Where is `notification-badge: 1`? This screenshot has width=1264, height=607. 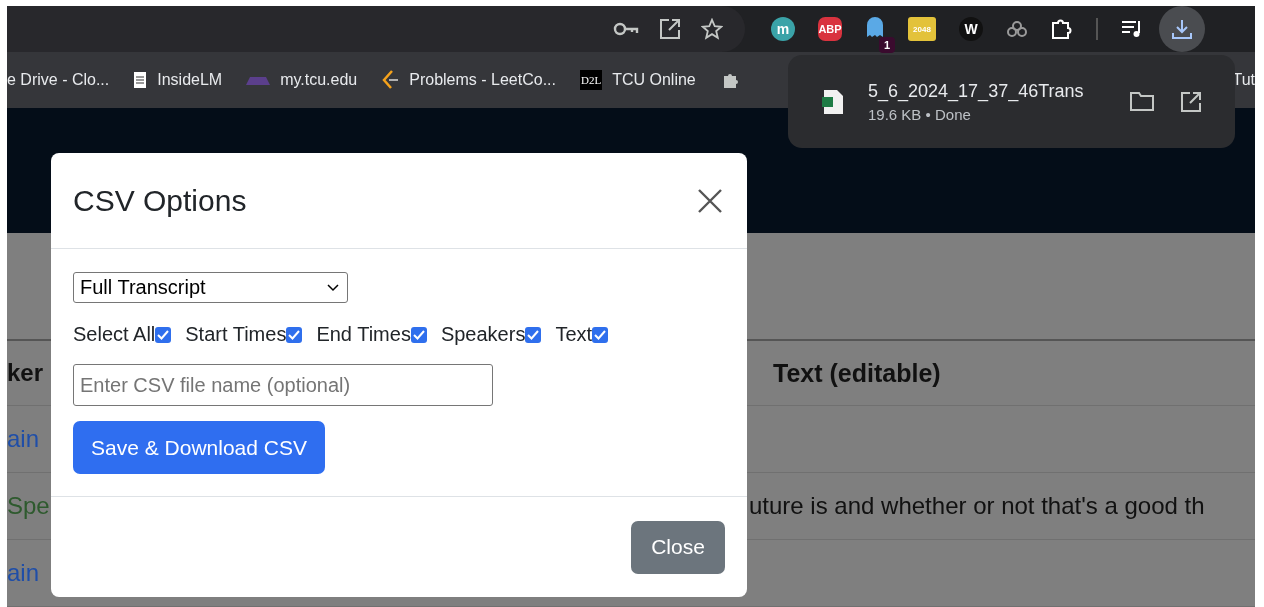
notification-badge: 1 is located at coordinates (886, 45).